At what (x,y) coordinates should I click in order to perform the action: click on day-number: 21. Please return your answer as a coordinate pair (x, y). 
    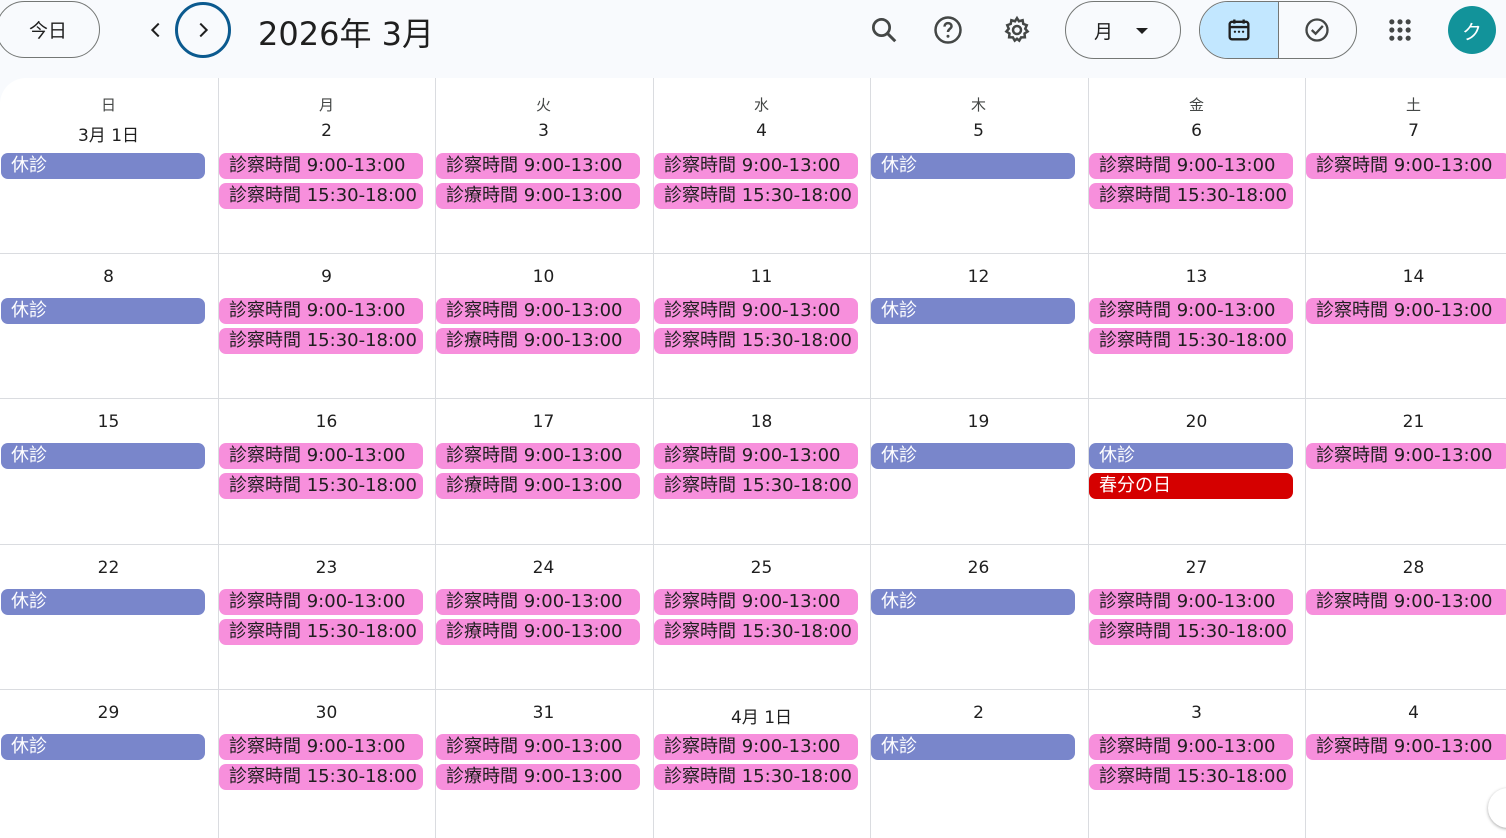
    Looking at the image, I should click on (1405, 422).